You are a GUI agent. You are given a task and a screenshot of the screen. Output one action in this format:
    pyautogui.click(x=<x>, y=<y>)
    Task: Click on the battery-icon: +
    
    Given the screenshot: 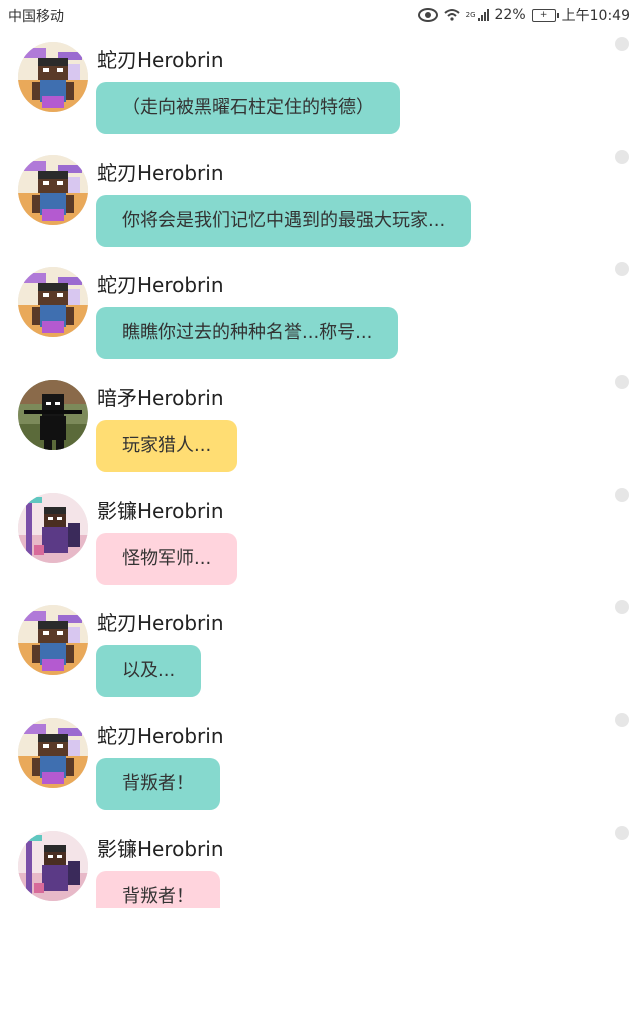 What is the action you would take?
    pyautogui.click(x=545, y=15)
    